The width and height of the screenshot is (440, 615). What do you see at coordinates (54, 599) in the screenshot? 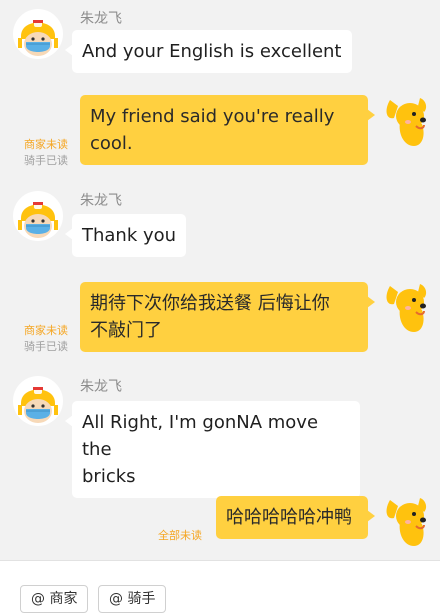
I see `mention-merchant-button: @ 商家` at bounding box center [54, 599].